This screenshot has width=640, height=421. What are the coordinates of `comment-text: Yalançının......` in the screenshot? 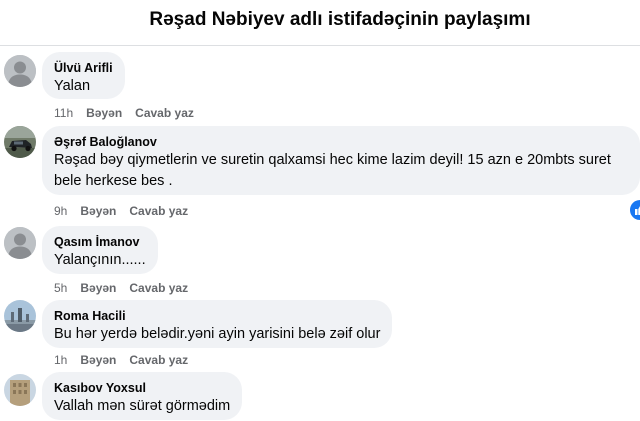 It's located at (100, 260).